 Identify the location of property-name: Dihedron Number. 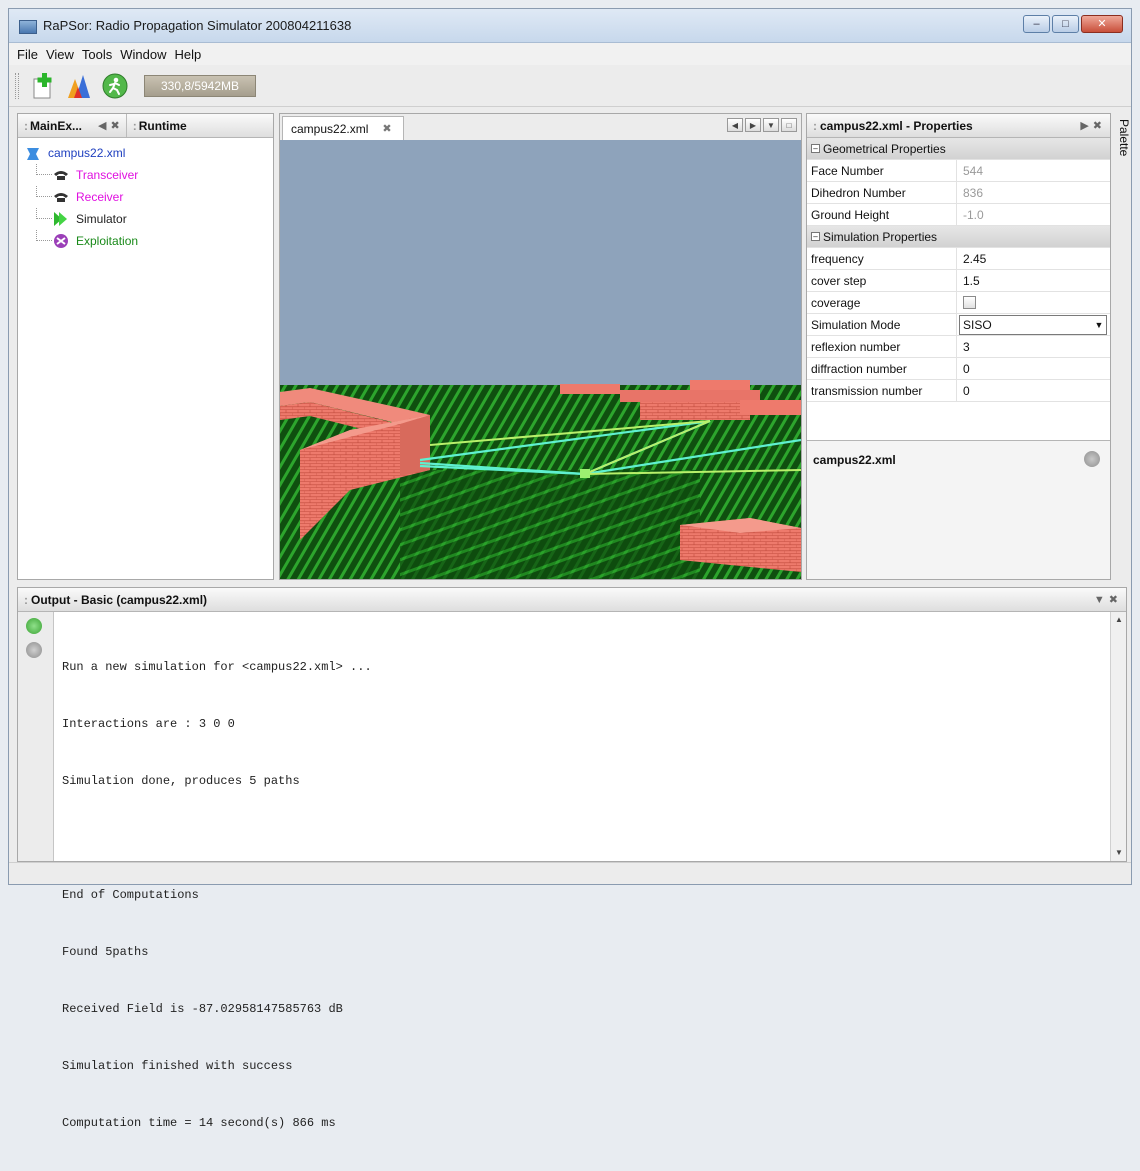
(882, 192).